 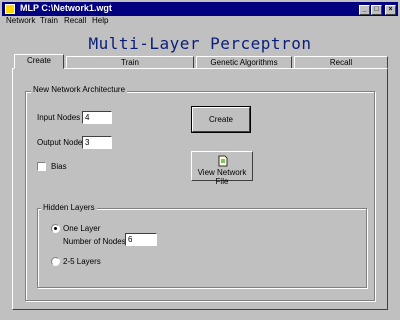 I want to click on menu-help: Help, so click(x=100, y=20).